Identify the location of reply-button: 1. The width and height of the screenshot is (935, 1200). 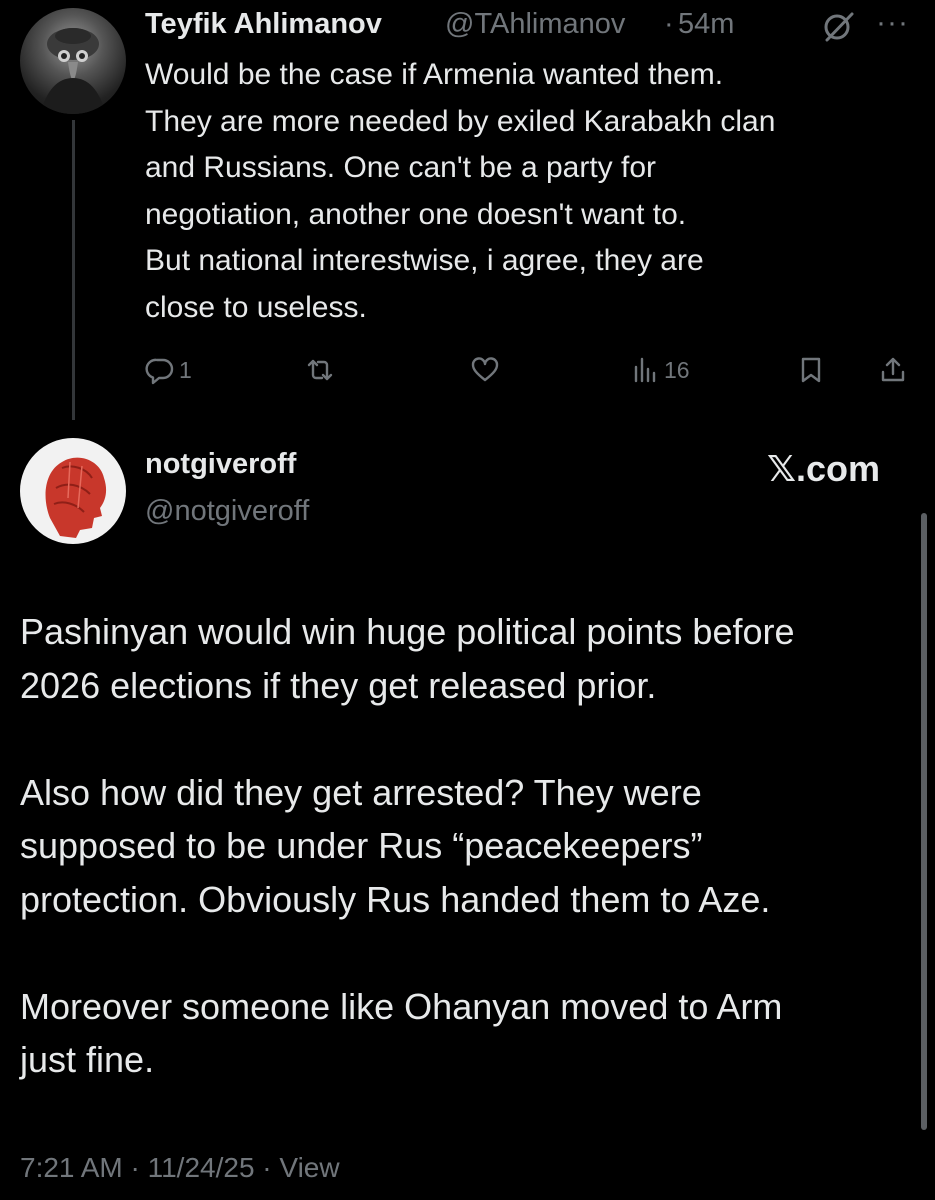
(168, 370).